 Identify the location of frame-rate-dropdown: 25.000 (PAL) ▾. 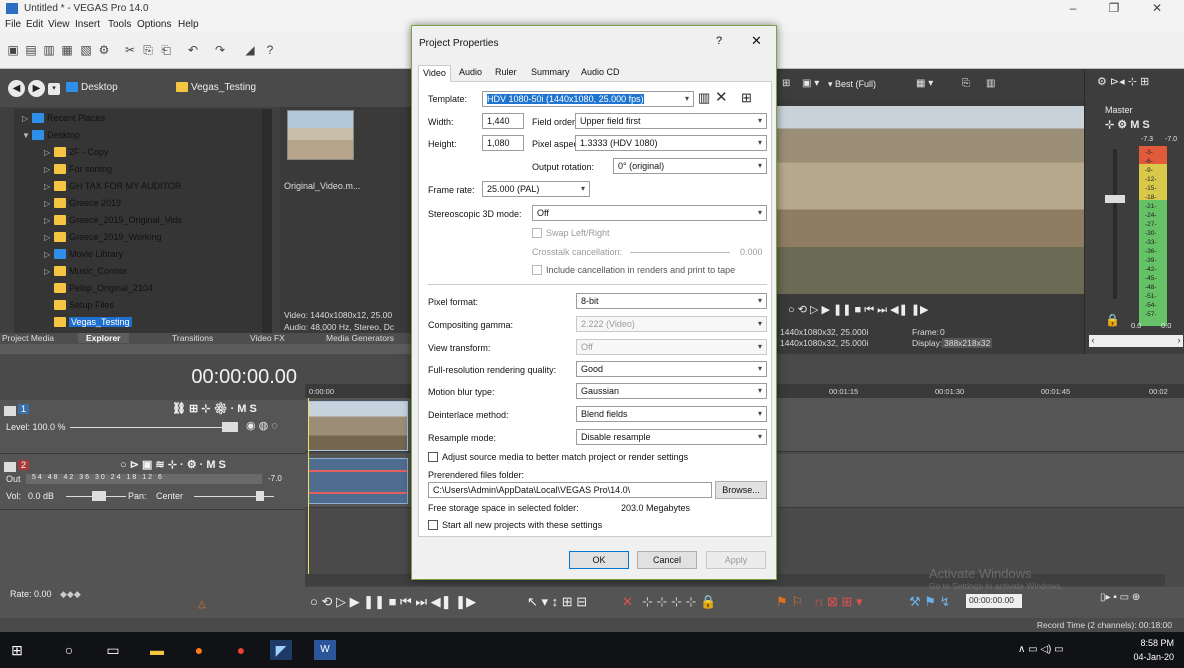
(536, 189).